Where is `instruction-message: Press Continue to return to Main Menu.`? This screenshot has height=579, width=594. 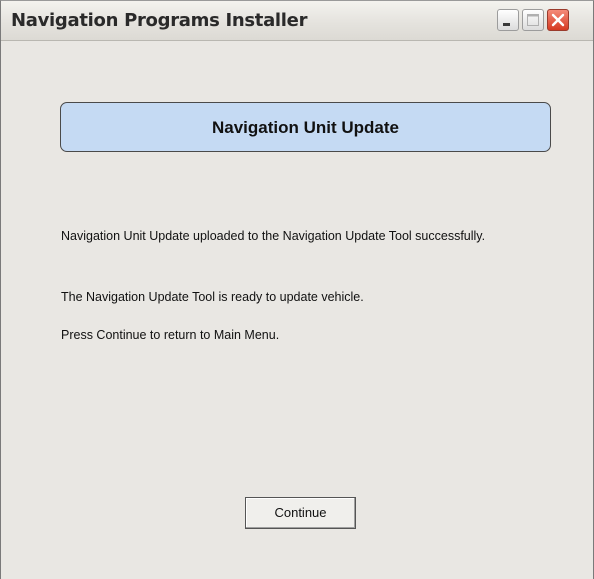
instruction-message: Press Continue to return to Main Menu. is located at coordinates (170, 335).